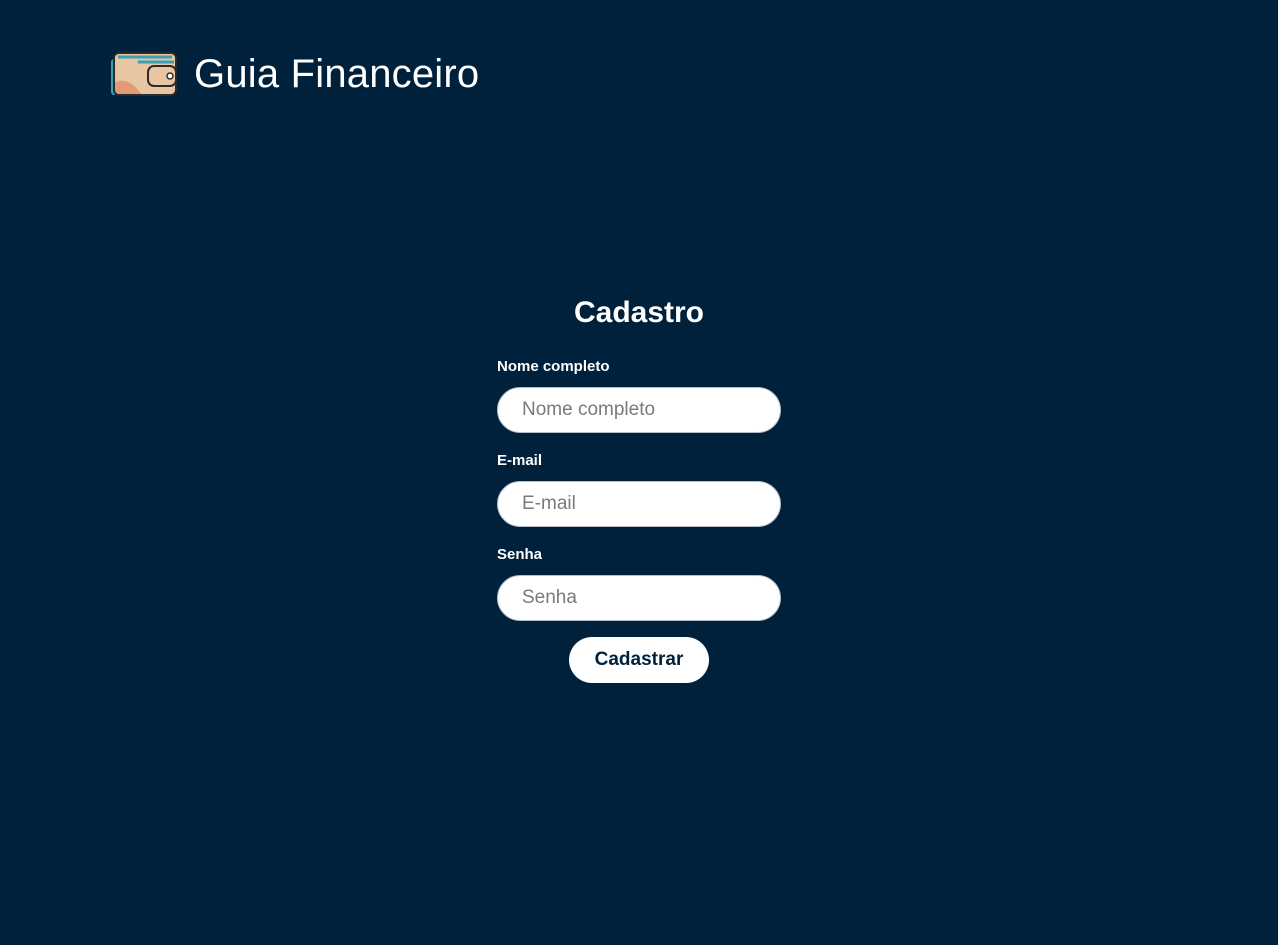 The height and width of the screenshot is (945, 1278). Describe the element at coordinates (639, 504) in the screenshot. I see `email-input` at that location.